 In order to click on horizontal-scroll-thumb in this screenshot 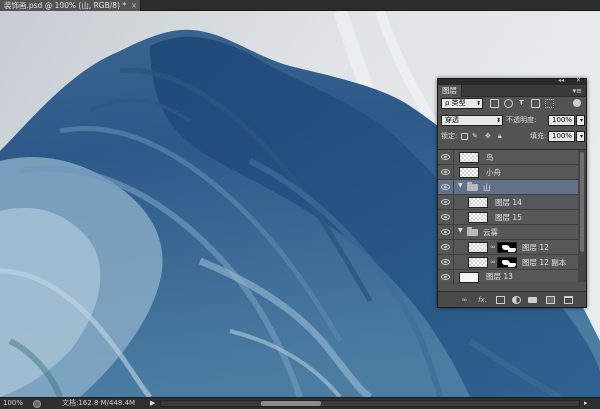, I will do `click(291, 403)`.